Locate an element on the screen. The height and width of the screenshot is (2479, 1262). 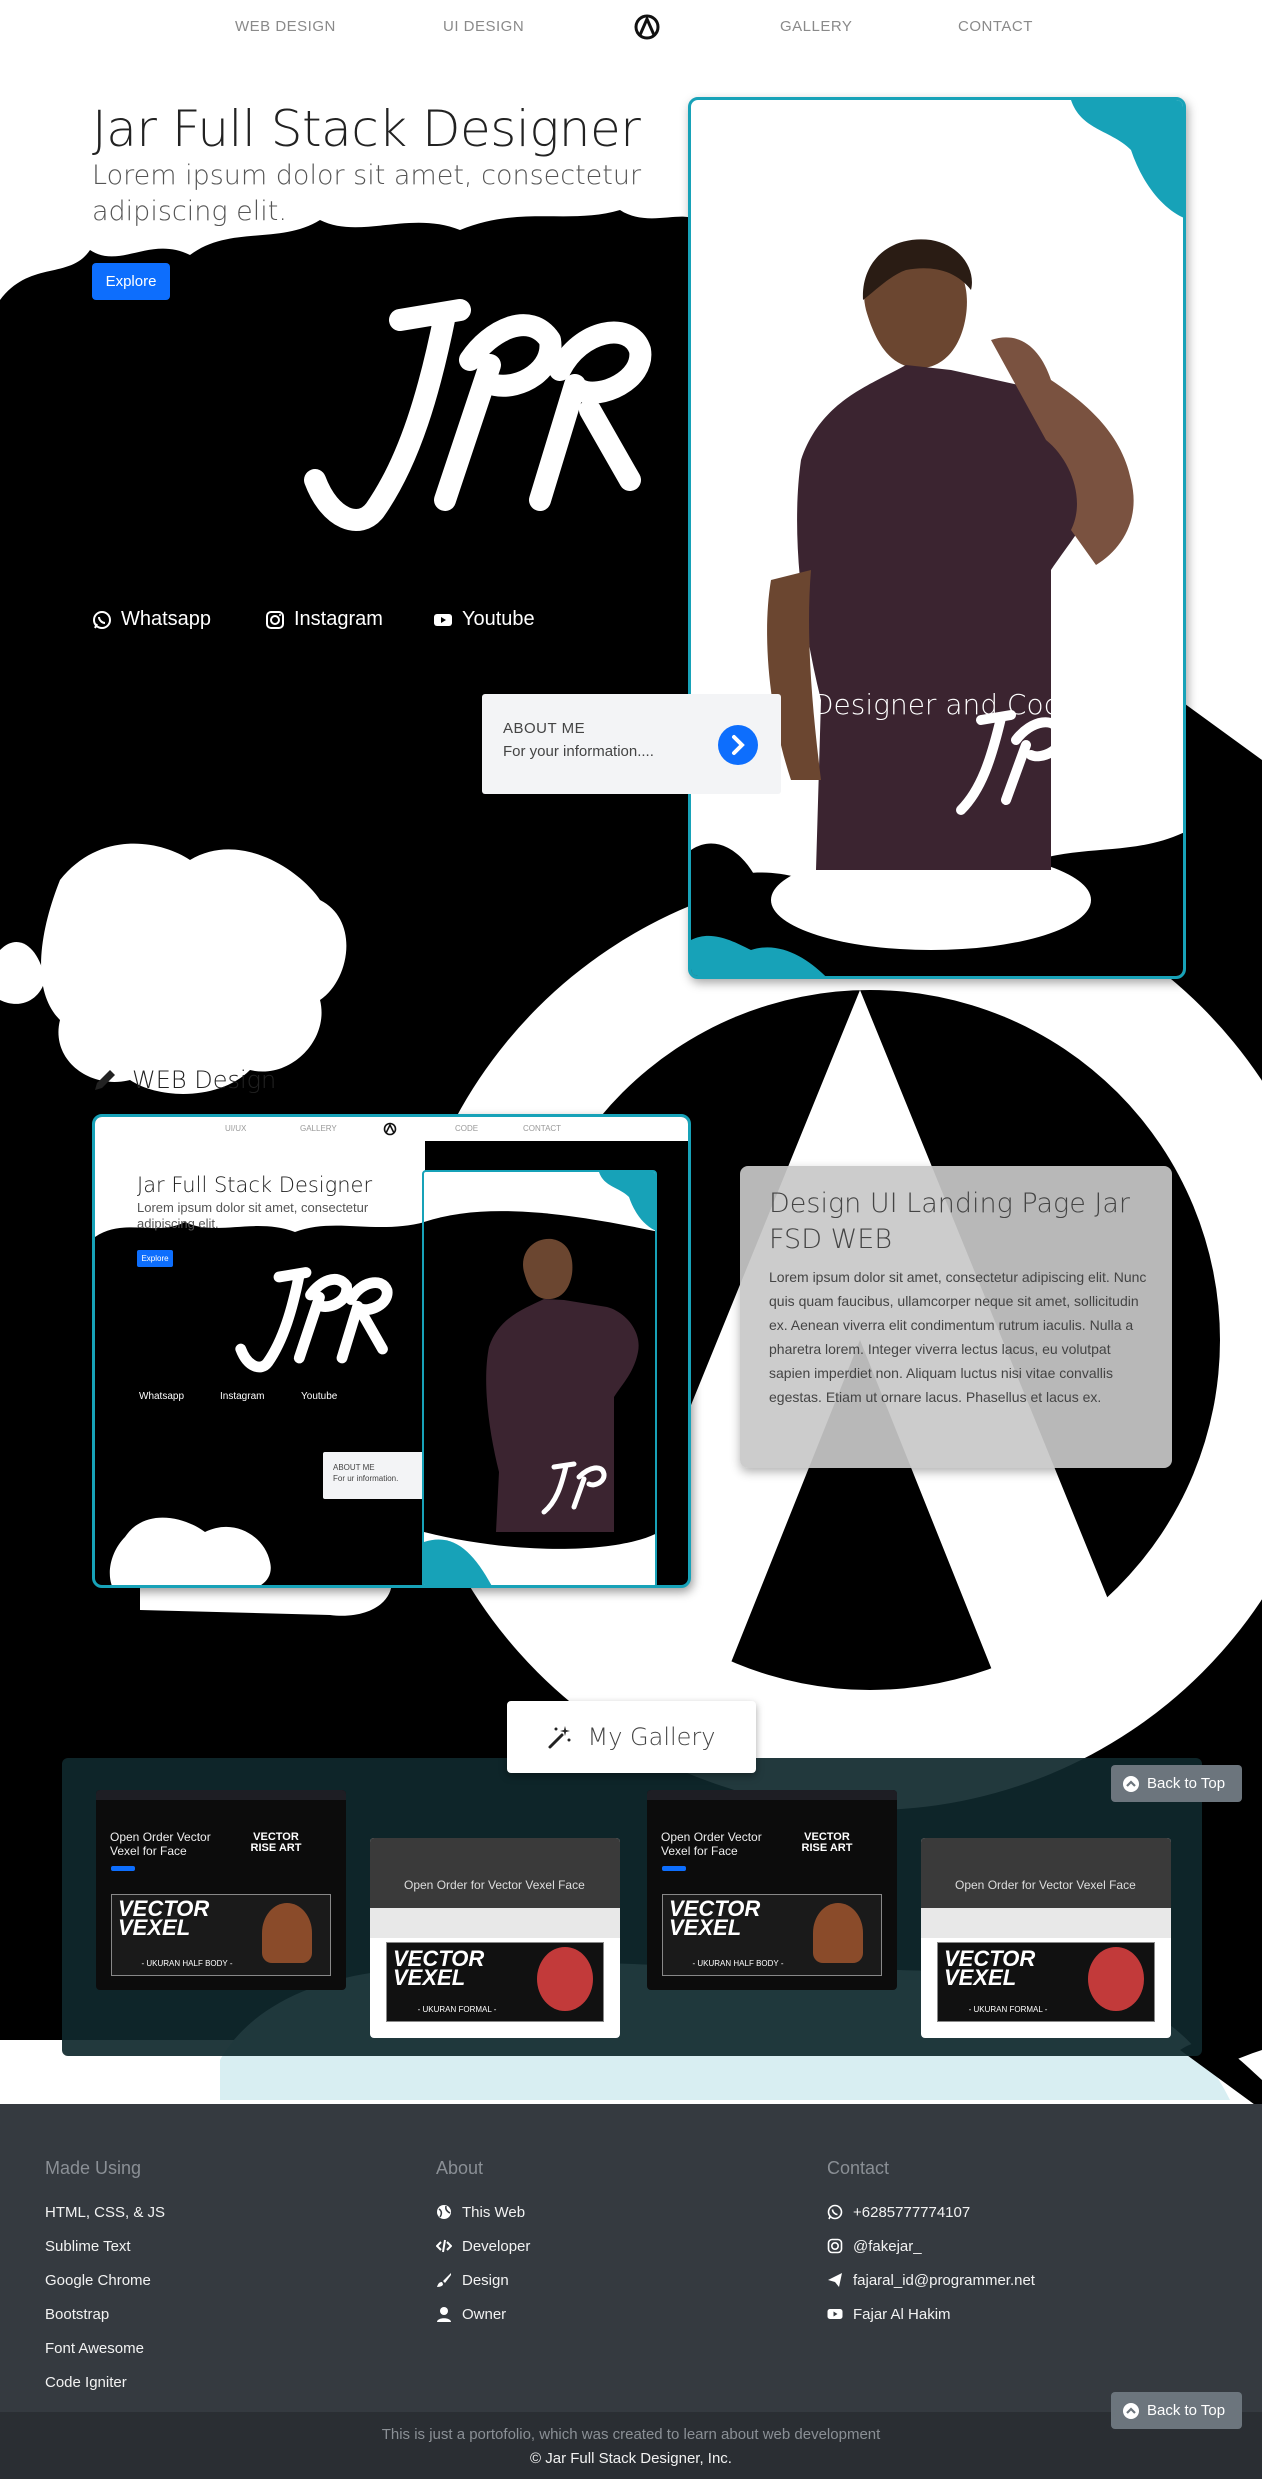
social-whatsapp-label: Whatsapp is located at coordinates (166, 619).